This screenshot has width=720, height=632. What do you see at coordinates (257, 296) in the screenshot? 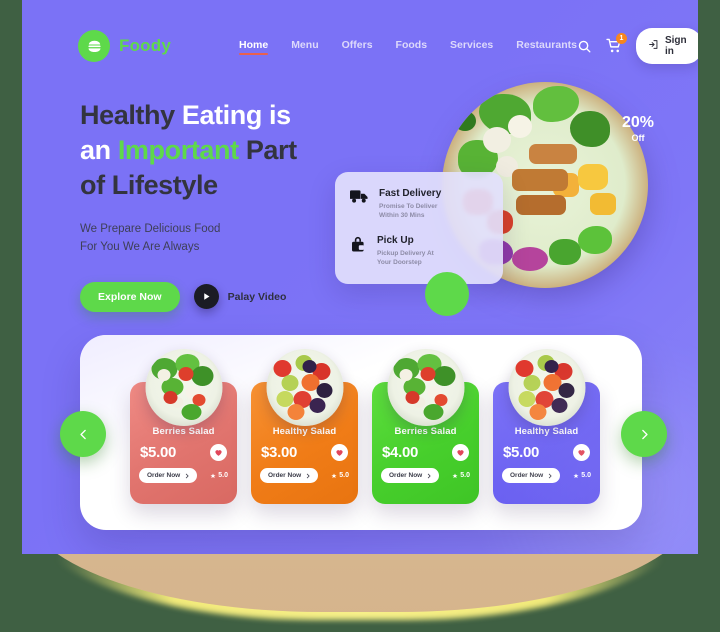
I see `play-video-label: Palay Video` at bounding box center [257, 296].